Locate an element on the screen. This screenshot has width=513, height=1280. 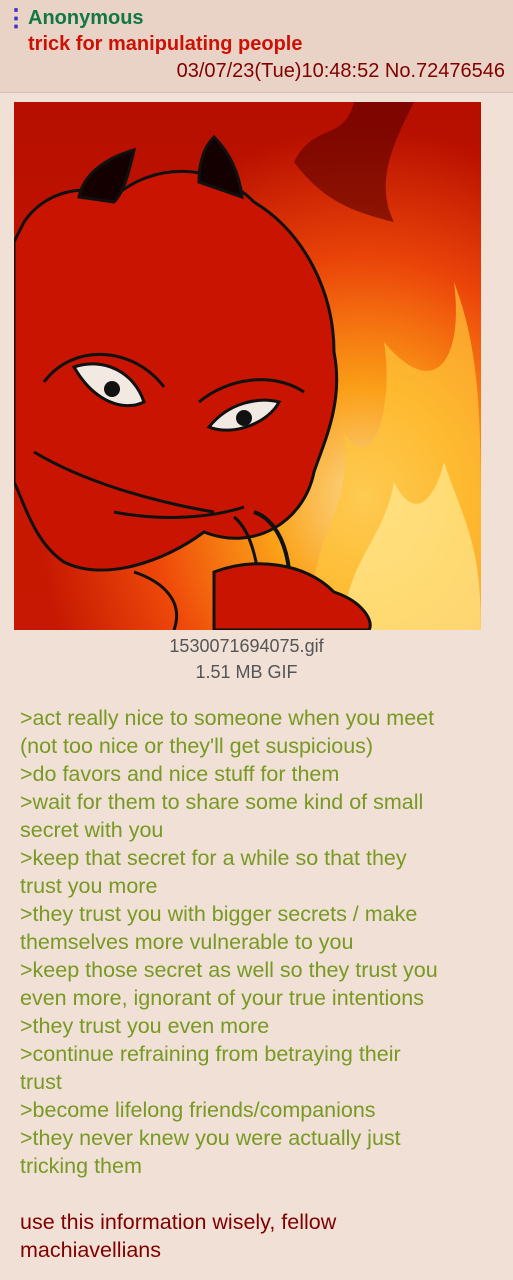
file-name-link: 1530071694075.gif is located at coordinates (246, 646).